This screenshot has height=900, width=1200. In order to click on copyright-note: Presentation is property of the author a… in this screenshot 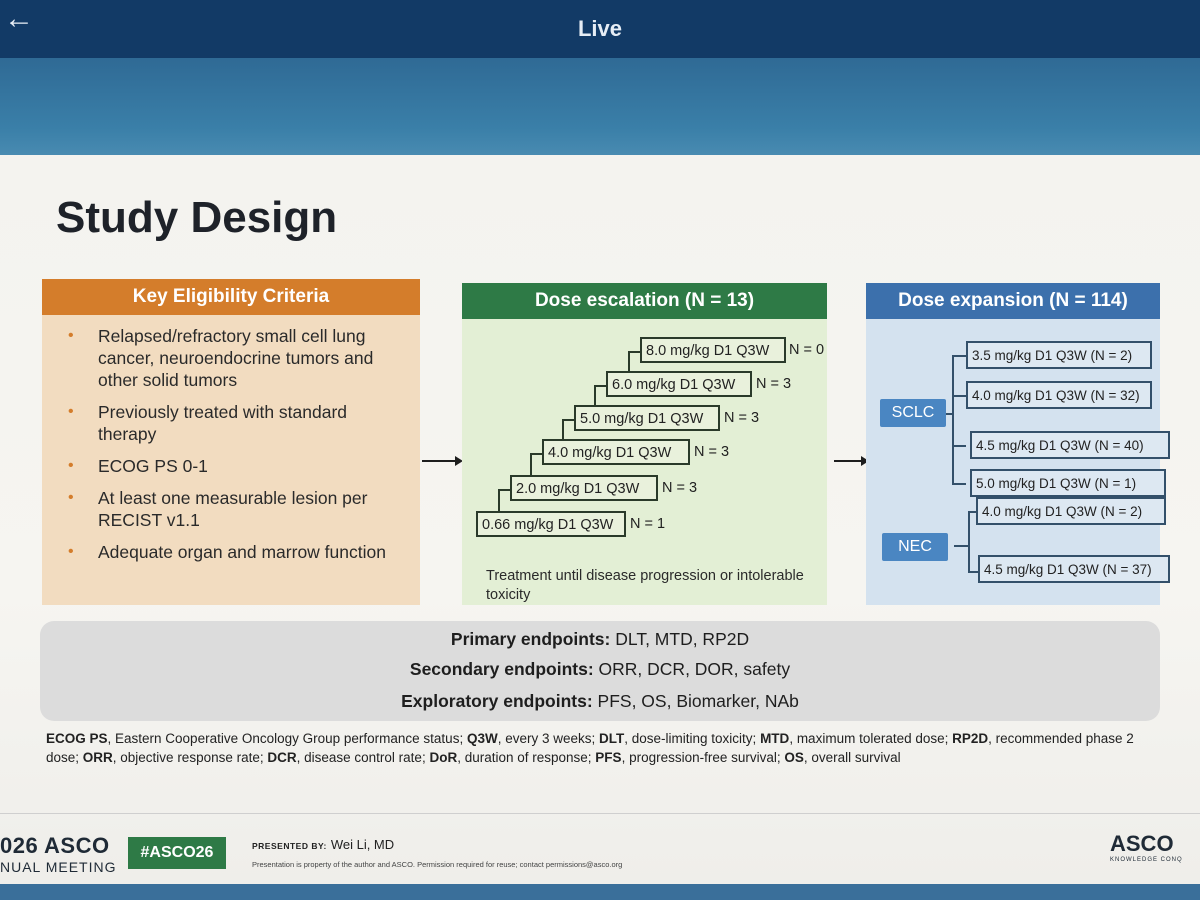, I will do `click(437, 864)`.